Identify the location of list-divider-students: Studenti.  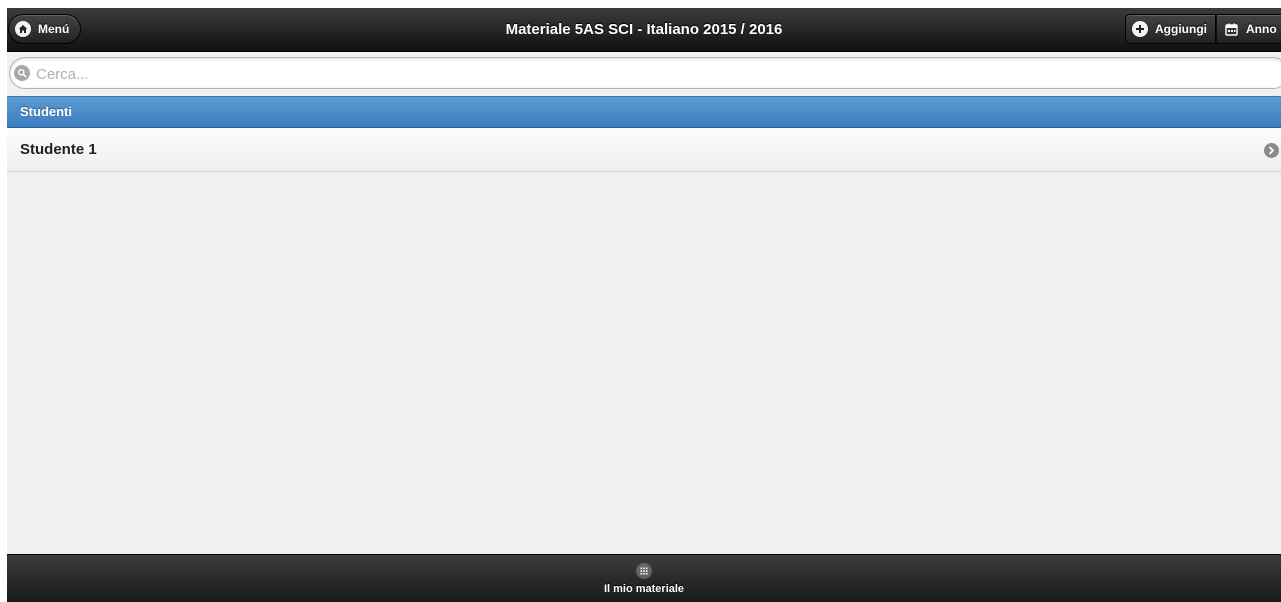
(644, 112).